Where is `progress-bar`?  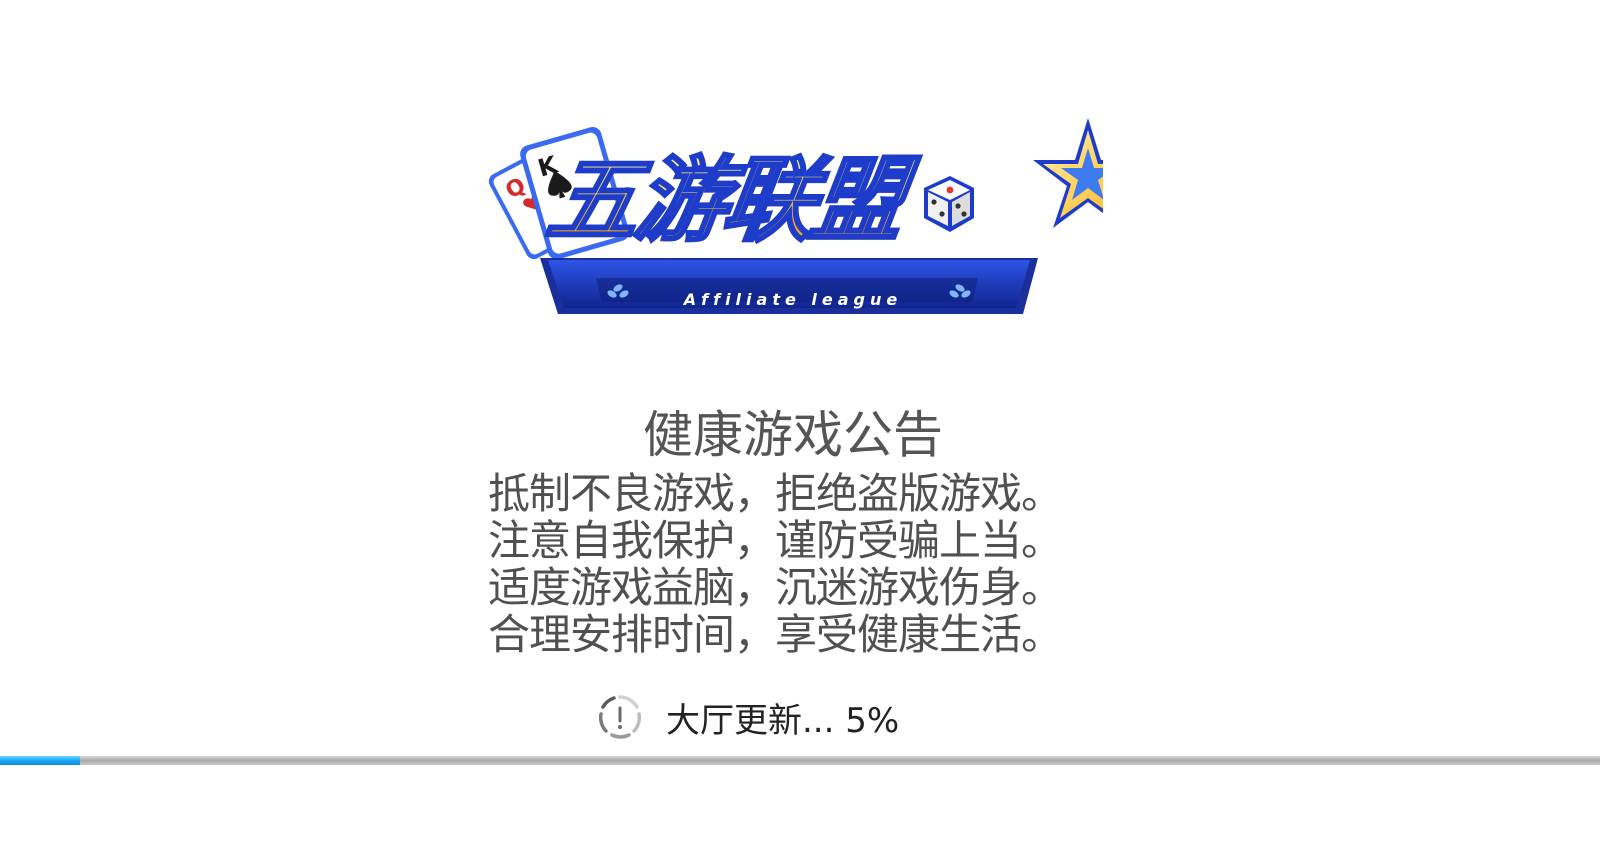
progress-bar is located at coordinates (800, 760).